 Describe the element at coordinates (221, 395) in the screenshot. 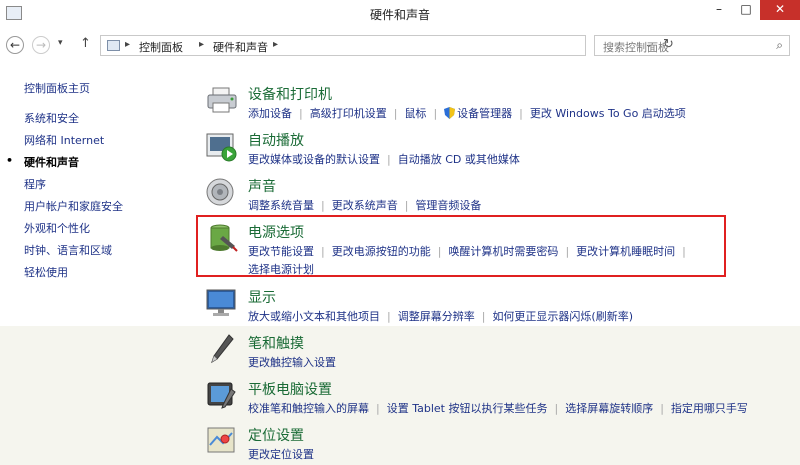

I see `tablet-icon` at that location.